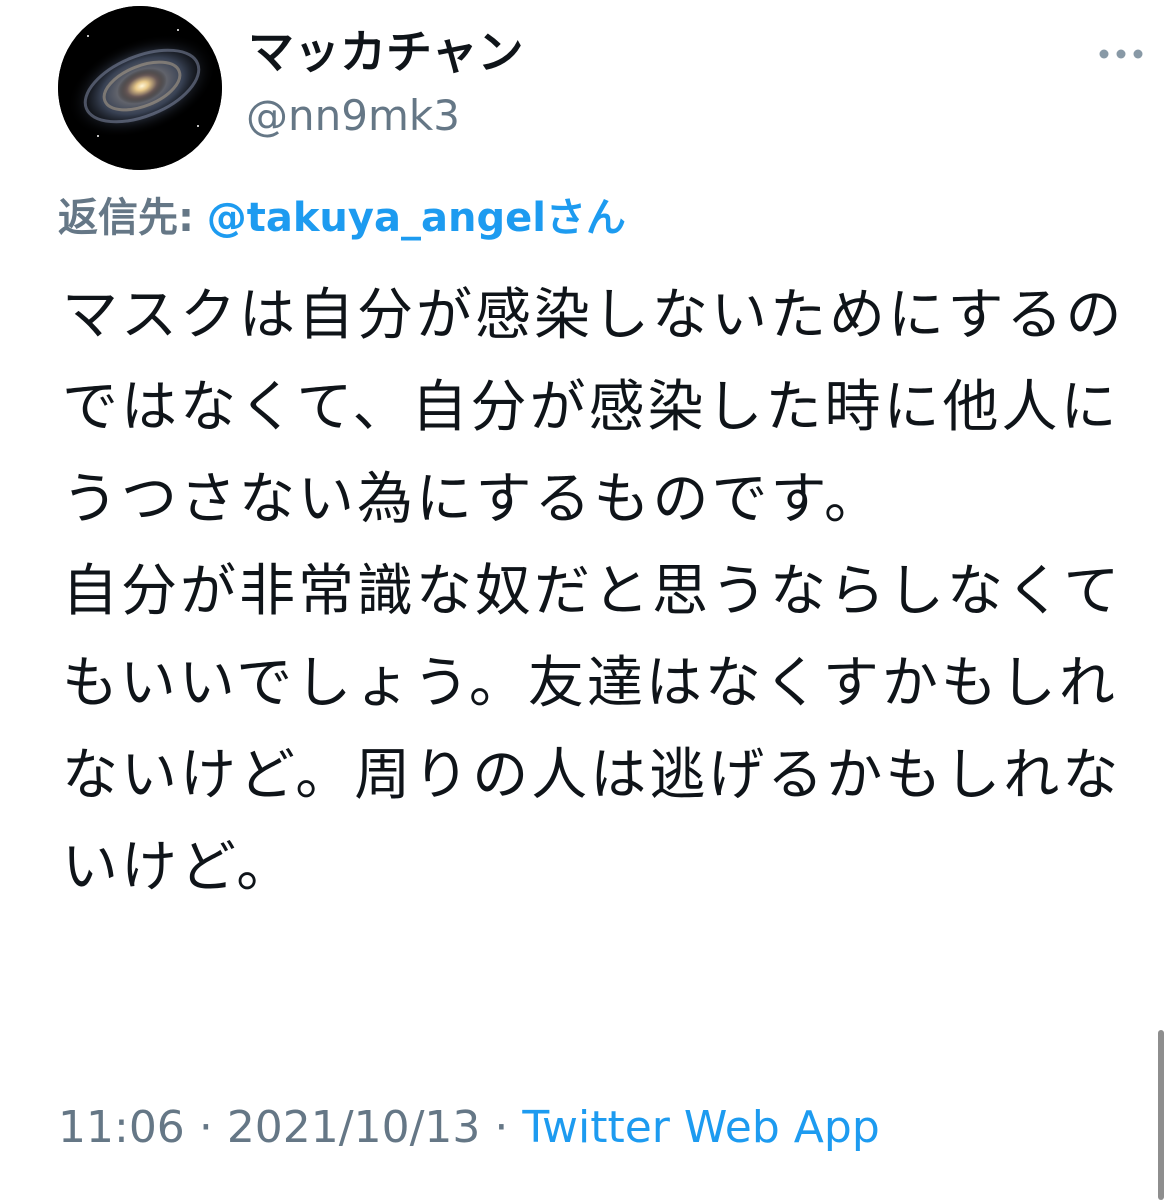 The image size is (1176, 1200). I want to click on avatar, so click(140, 88).